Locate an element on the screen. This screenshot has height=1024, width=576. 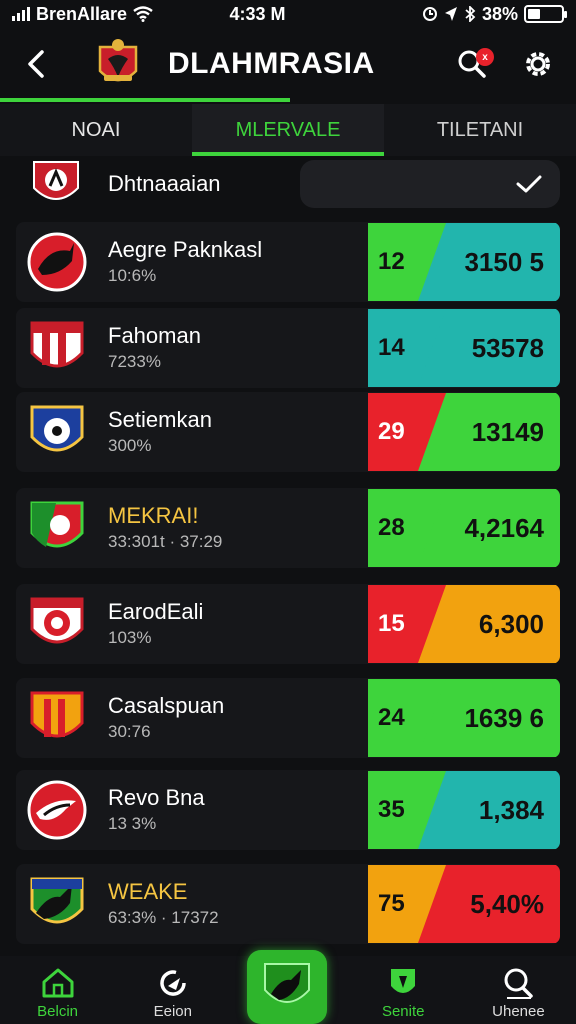
team-row: Revo Bna 13 3% 35 1,384 is located at coordinates (288, 810).